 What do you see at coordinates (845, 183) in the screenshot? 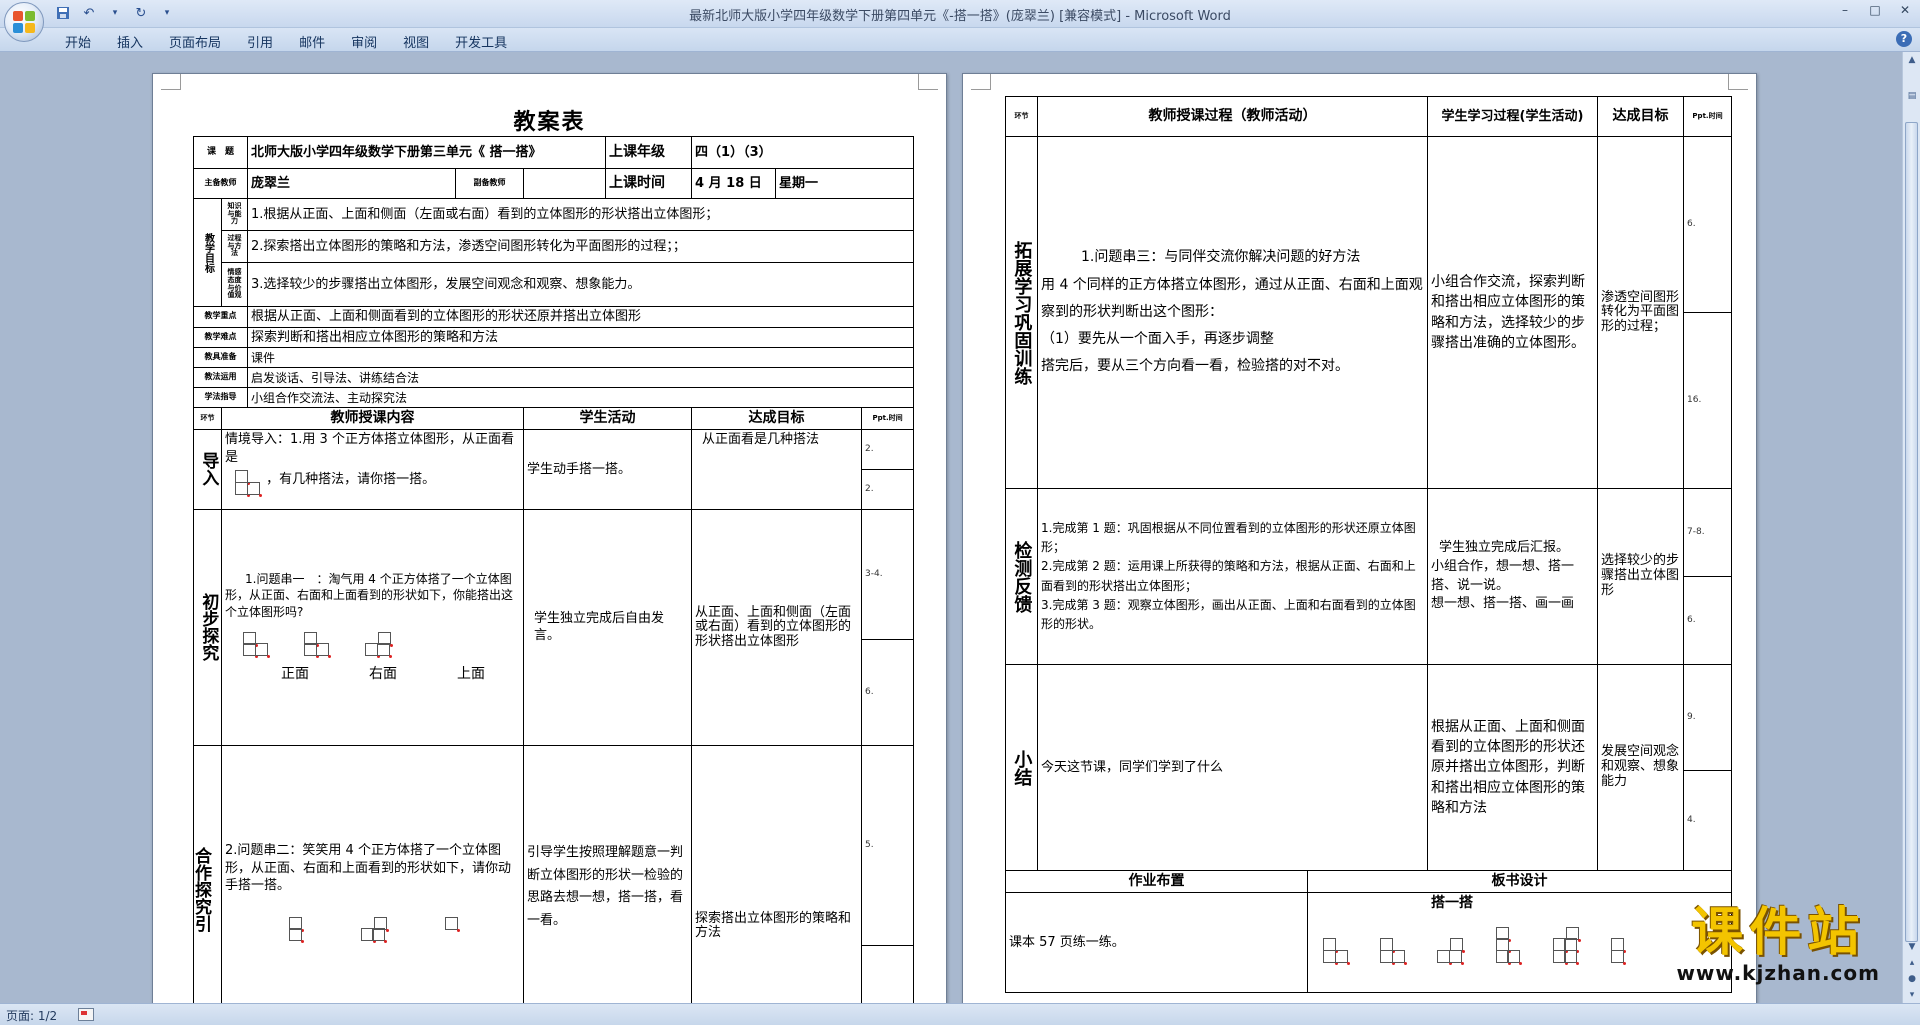
I see `time-day: 星期一` at bounding box center [845, 183].